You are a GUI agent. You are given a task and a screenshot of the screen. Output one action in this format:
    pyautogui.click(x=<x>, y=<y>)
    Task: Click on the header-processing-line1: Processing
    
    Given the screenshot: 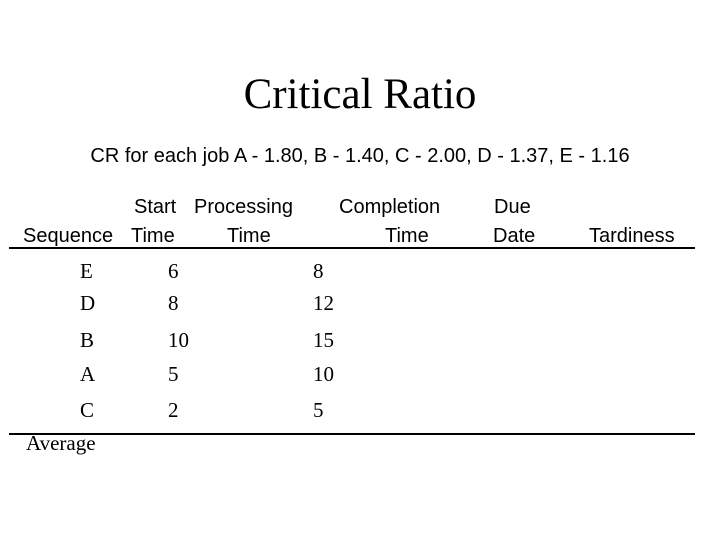 What is the action you would take?
    pyautogui.click(x=243, y=207)
    